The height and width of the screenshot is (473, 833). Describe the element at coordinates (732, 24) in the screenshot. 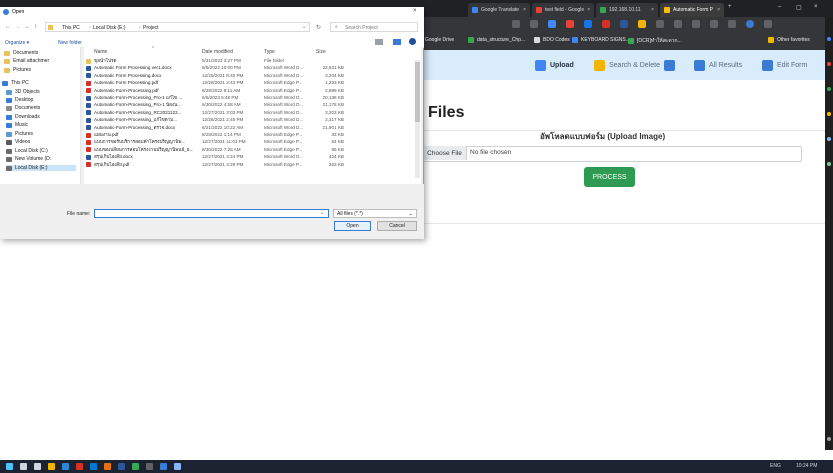

I see `sidebar-toggle-icon` at that location.